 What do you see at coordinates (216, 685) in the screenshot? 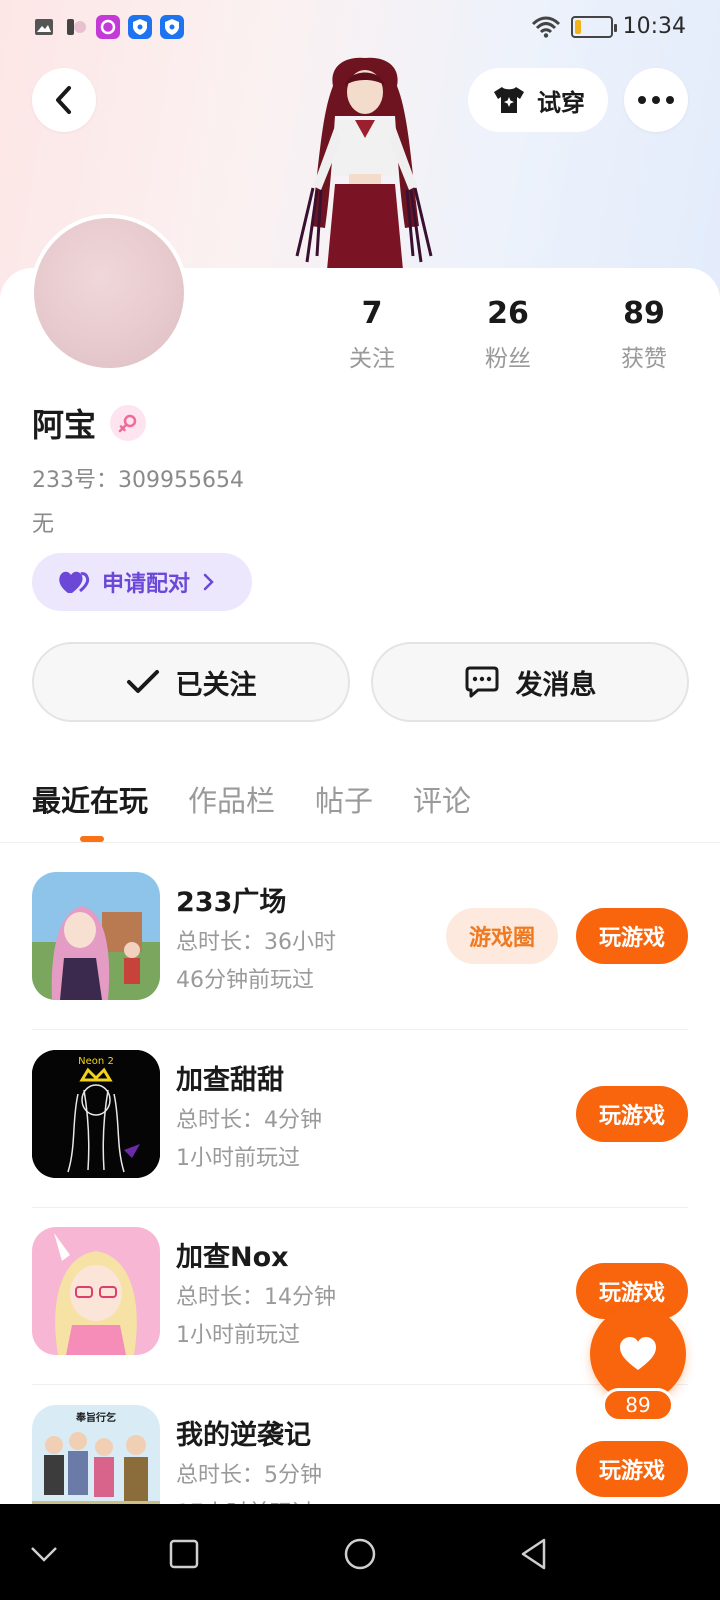
I see `followed-label: 已关注` at bounding box center [216, 685].